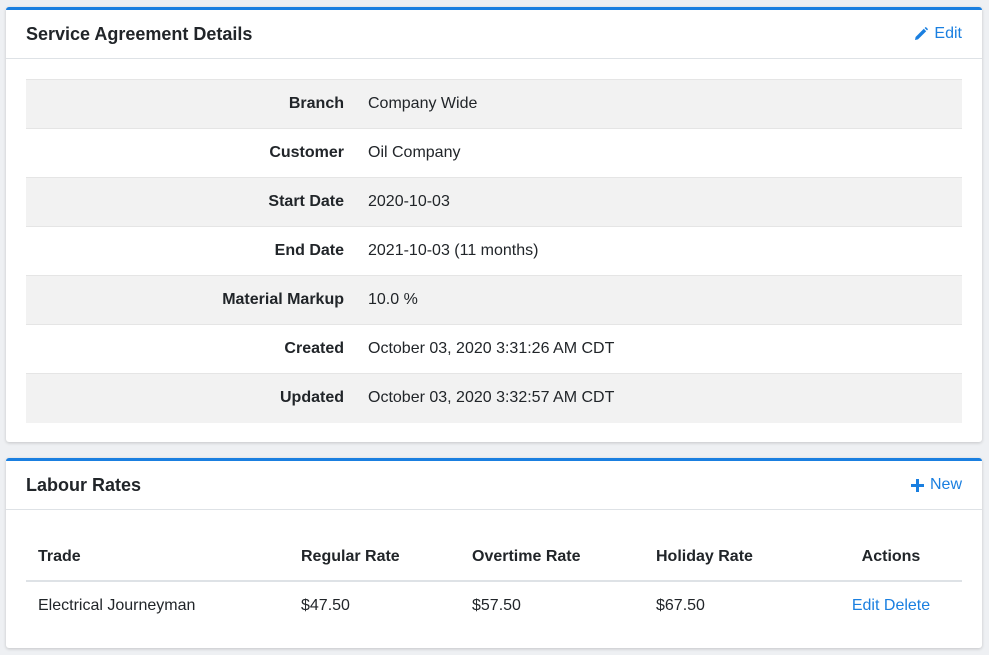 Image resolution: width=989 pixels, height=655 pixels. What do you see at coordinates (680, 605) in the screenshot?
I see `holiday-rate-cell: $67.50` at bounding box center [680, 605].